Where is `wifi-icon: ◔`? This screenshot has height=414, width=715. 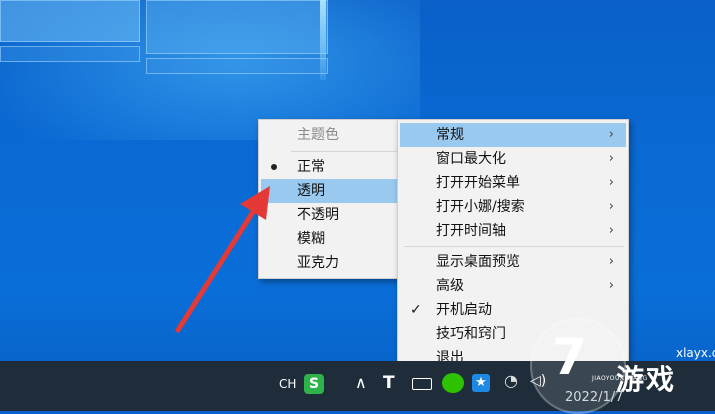
wifi-icon: ◔ is located at coordinates (511, 380).